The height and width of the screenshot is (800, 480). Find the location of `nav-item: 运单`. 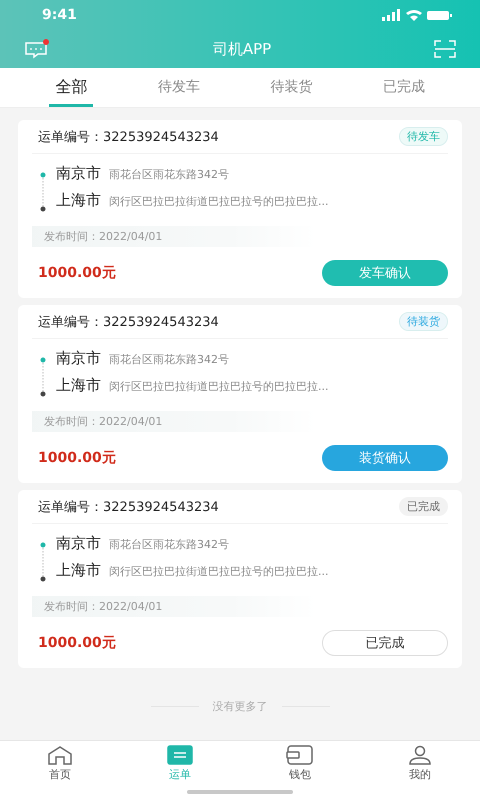

nav-item: 运单 is located at coordinates (180, 763).